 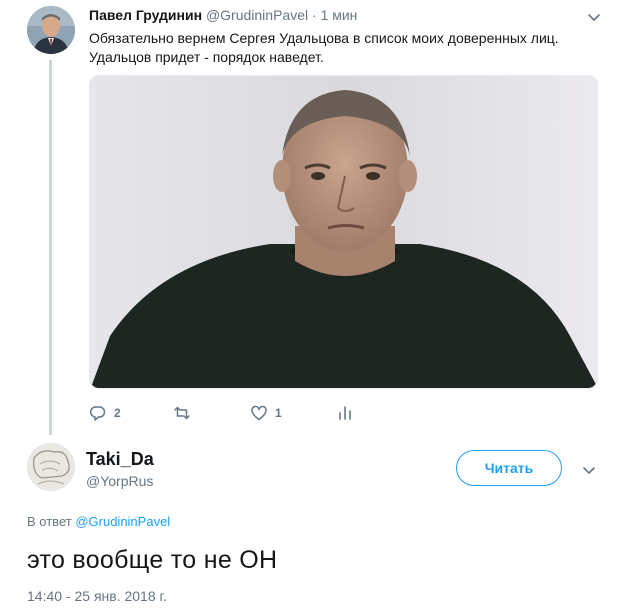 What do you see at coordinates (50, 247) in the screenshot?
I see `thread-connector-line` at bounding box center [50, 247].